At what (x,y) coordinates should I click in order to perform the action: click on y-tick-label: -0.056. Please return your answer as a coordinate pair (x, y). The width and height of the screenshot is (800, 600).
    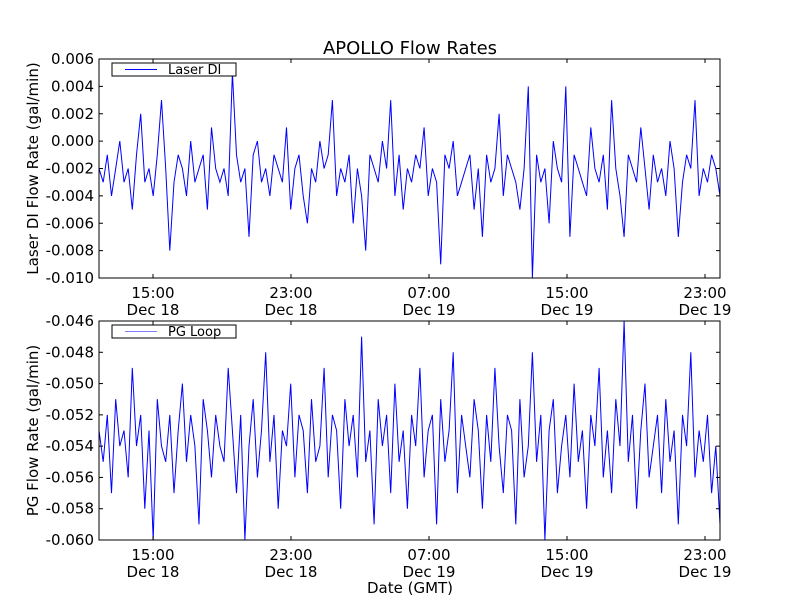
    Looking at the image, I should click on (70, 477).